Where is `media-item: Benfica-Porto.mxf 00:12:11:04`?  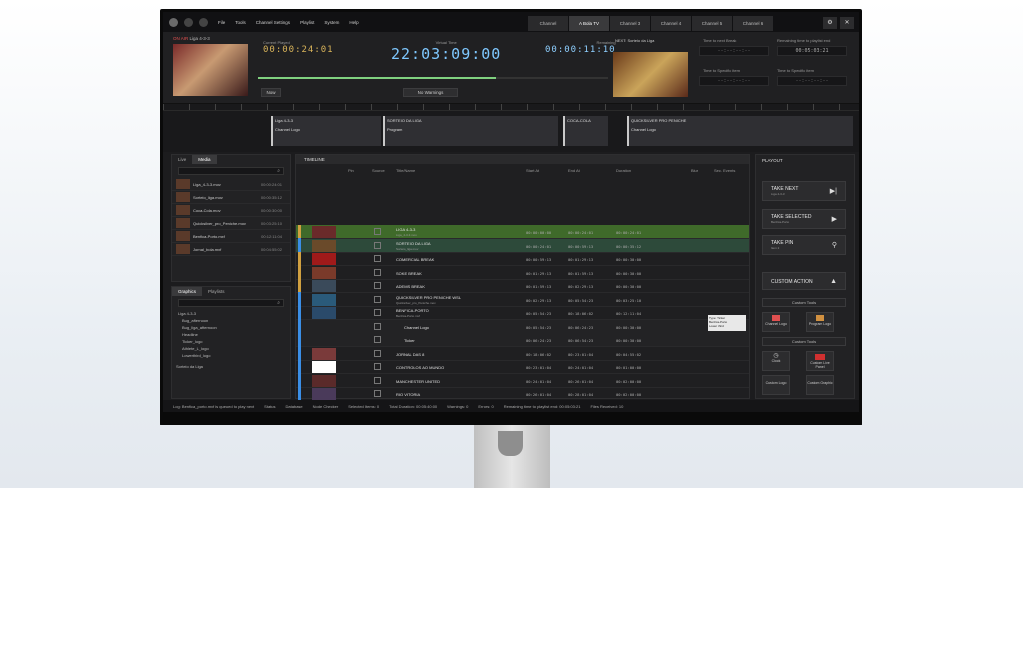
media-item: Benfica-Porto.mxf 00:12:11:04 is located at coordinates (231, 236).